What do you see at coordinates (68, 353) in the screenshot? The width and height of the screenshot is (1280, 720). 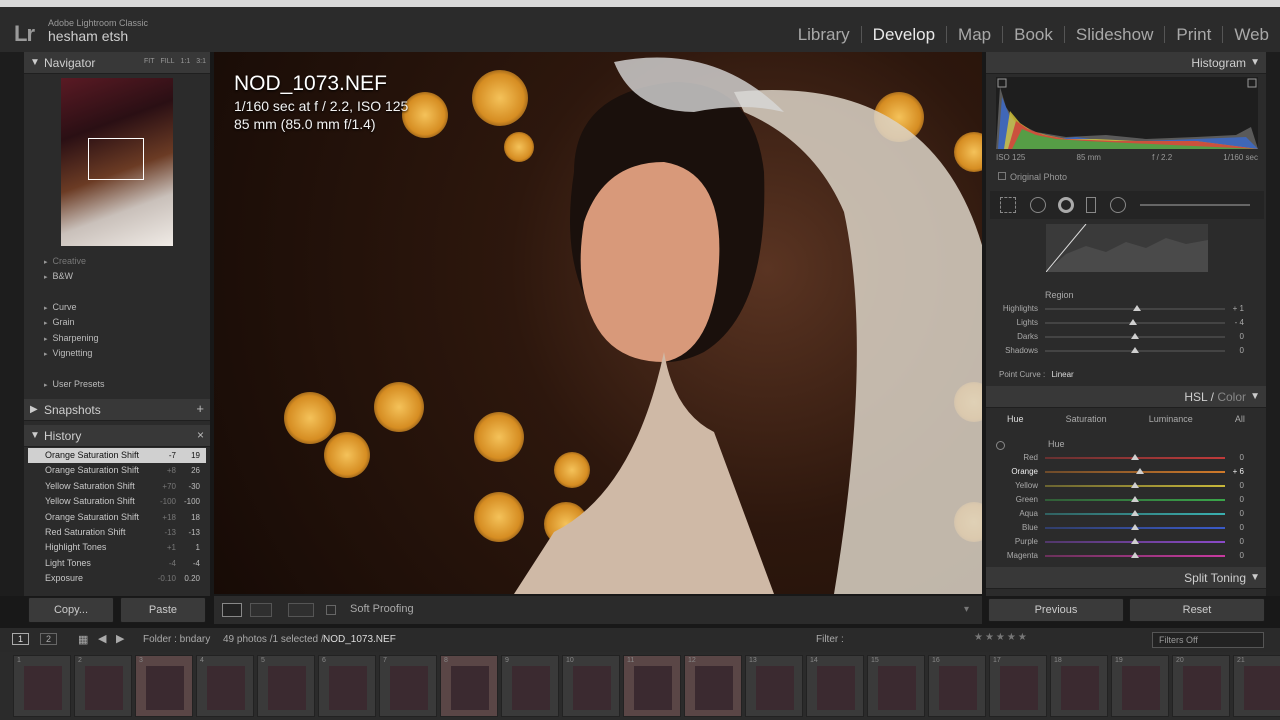 I see `preset-folder-vignetting: ▸ Vignetting` at bounding box center [68, 353].